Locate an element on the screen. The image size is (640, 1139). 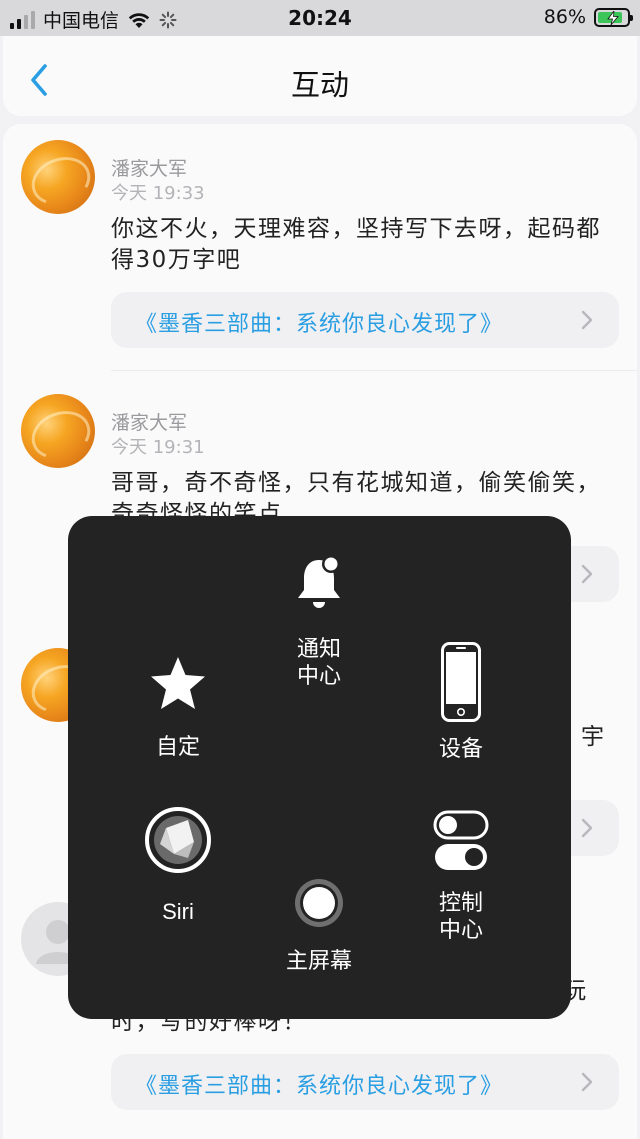
toggle-switches-icon is located at coordinates (461, 840).